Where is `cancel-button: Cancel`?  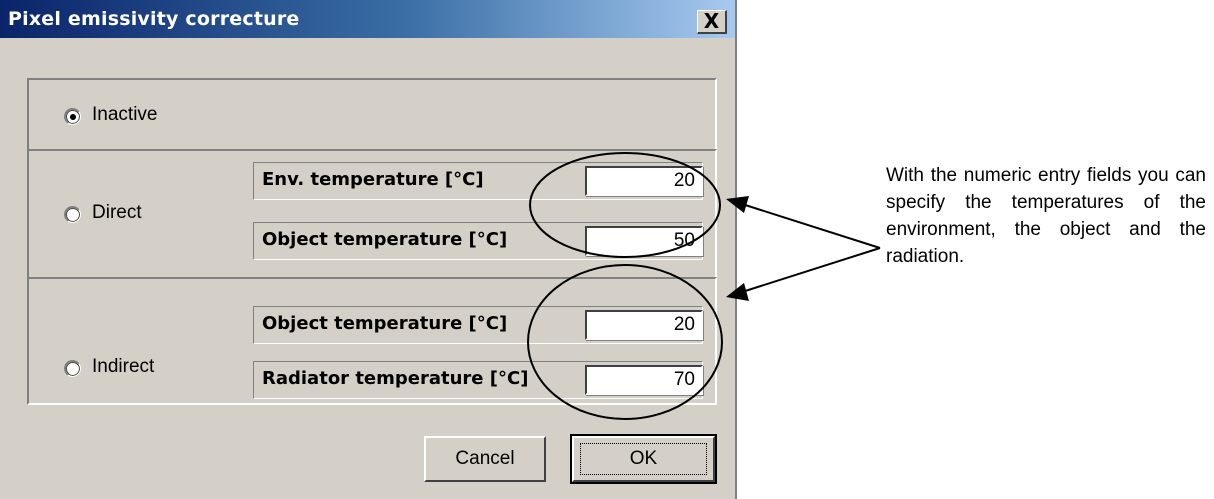
cancel-button: Cancel is located at coordinates (485, 459).